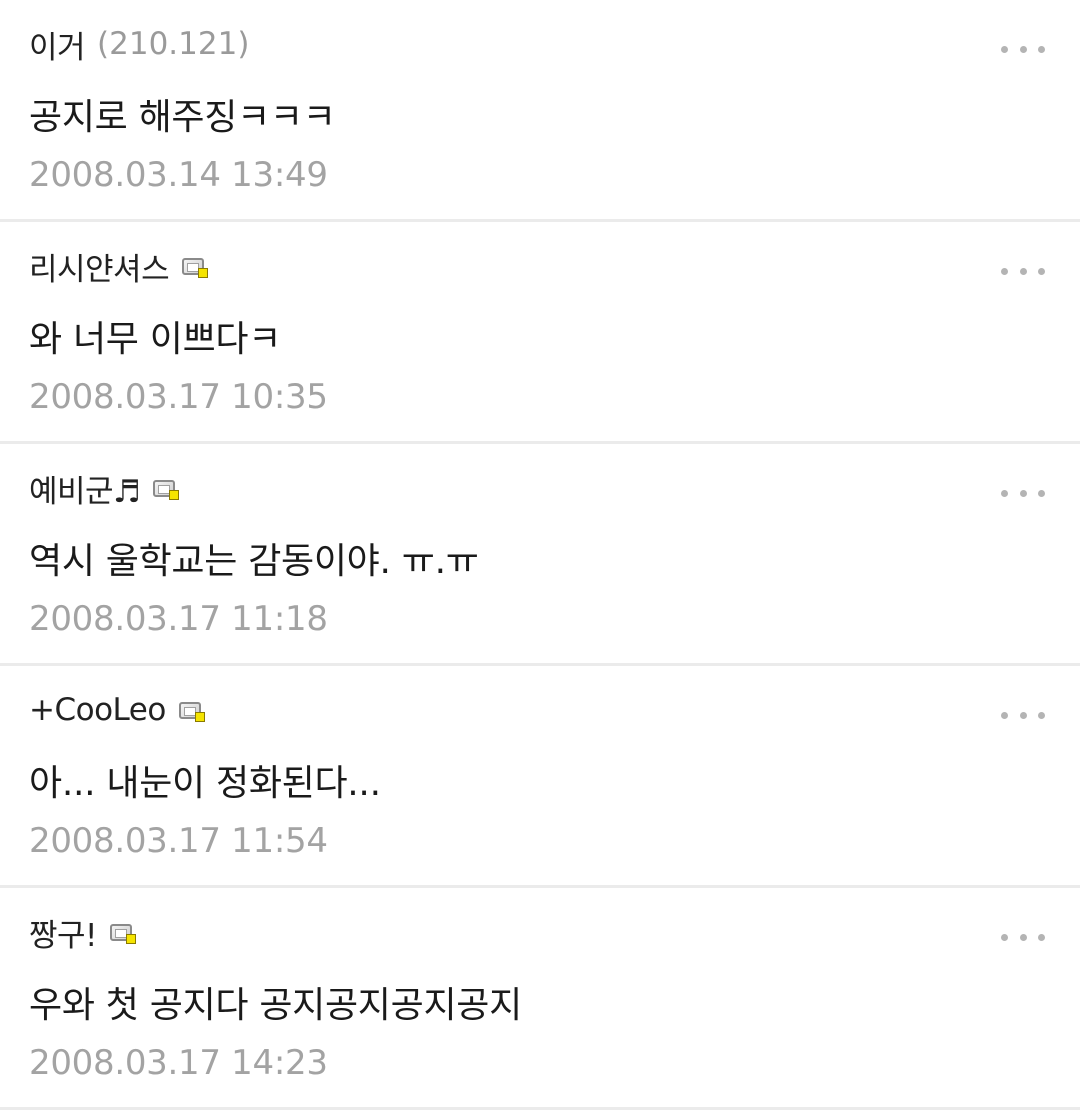  What do you see at coordinates (178, 841) in the screenshot?
I see `comment-timestamp: 2008.03.17 11:54` at bounding box center [178, 841].